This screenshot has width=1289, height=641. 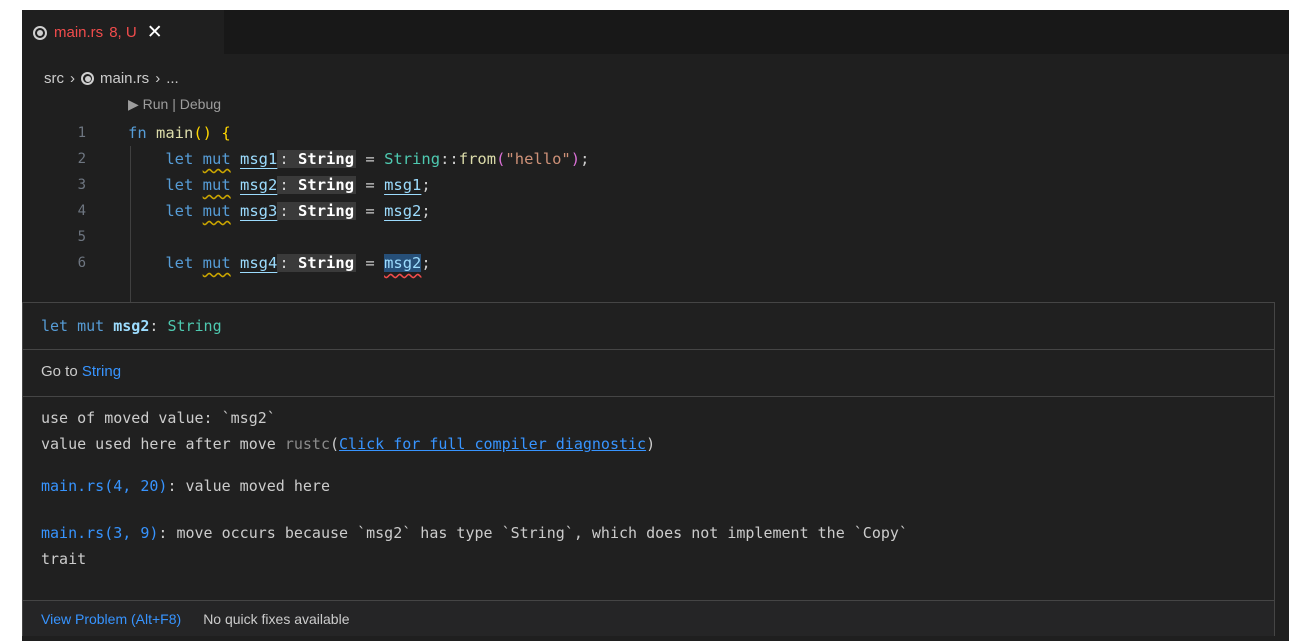 I want to click on related-location-link: main.rs(3, 9), so click(x=99, y=533).